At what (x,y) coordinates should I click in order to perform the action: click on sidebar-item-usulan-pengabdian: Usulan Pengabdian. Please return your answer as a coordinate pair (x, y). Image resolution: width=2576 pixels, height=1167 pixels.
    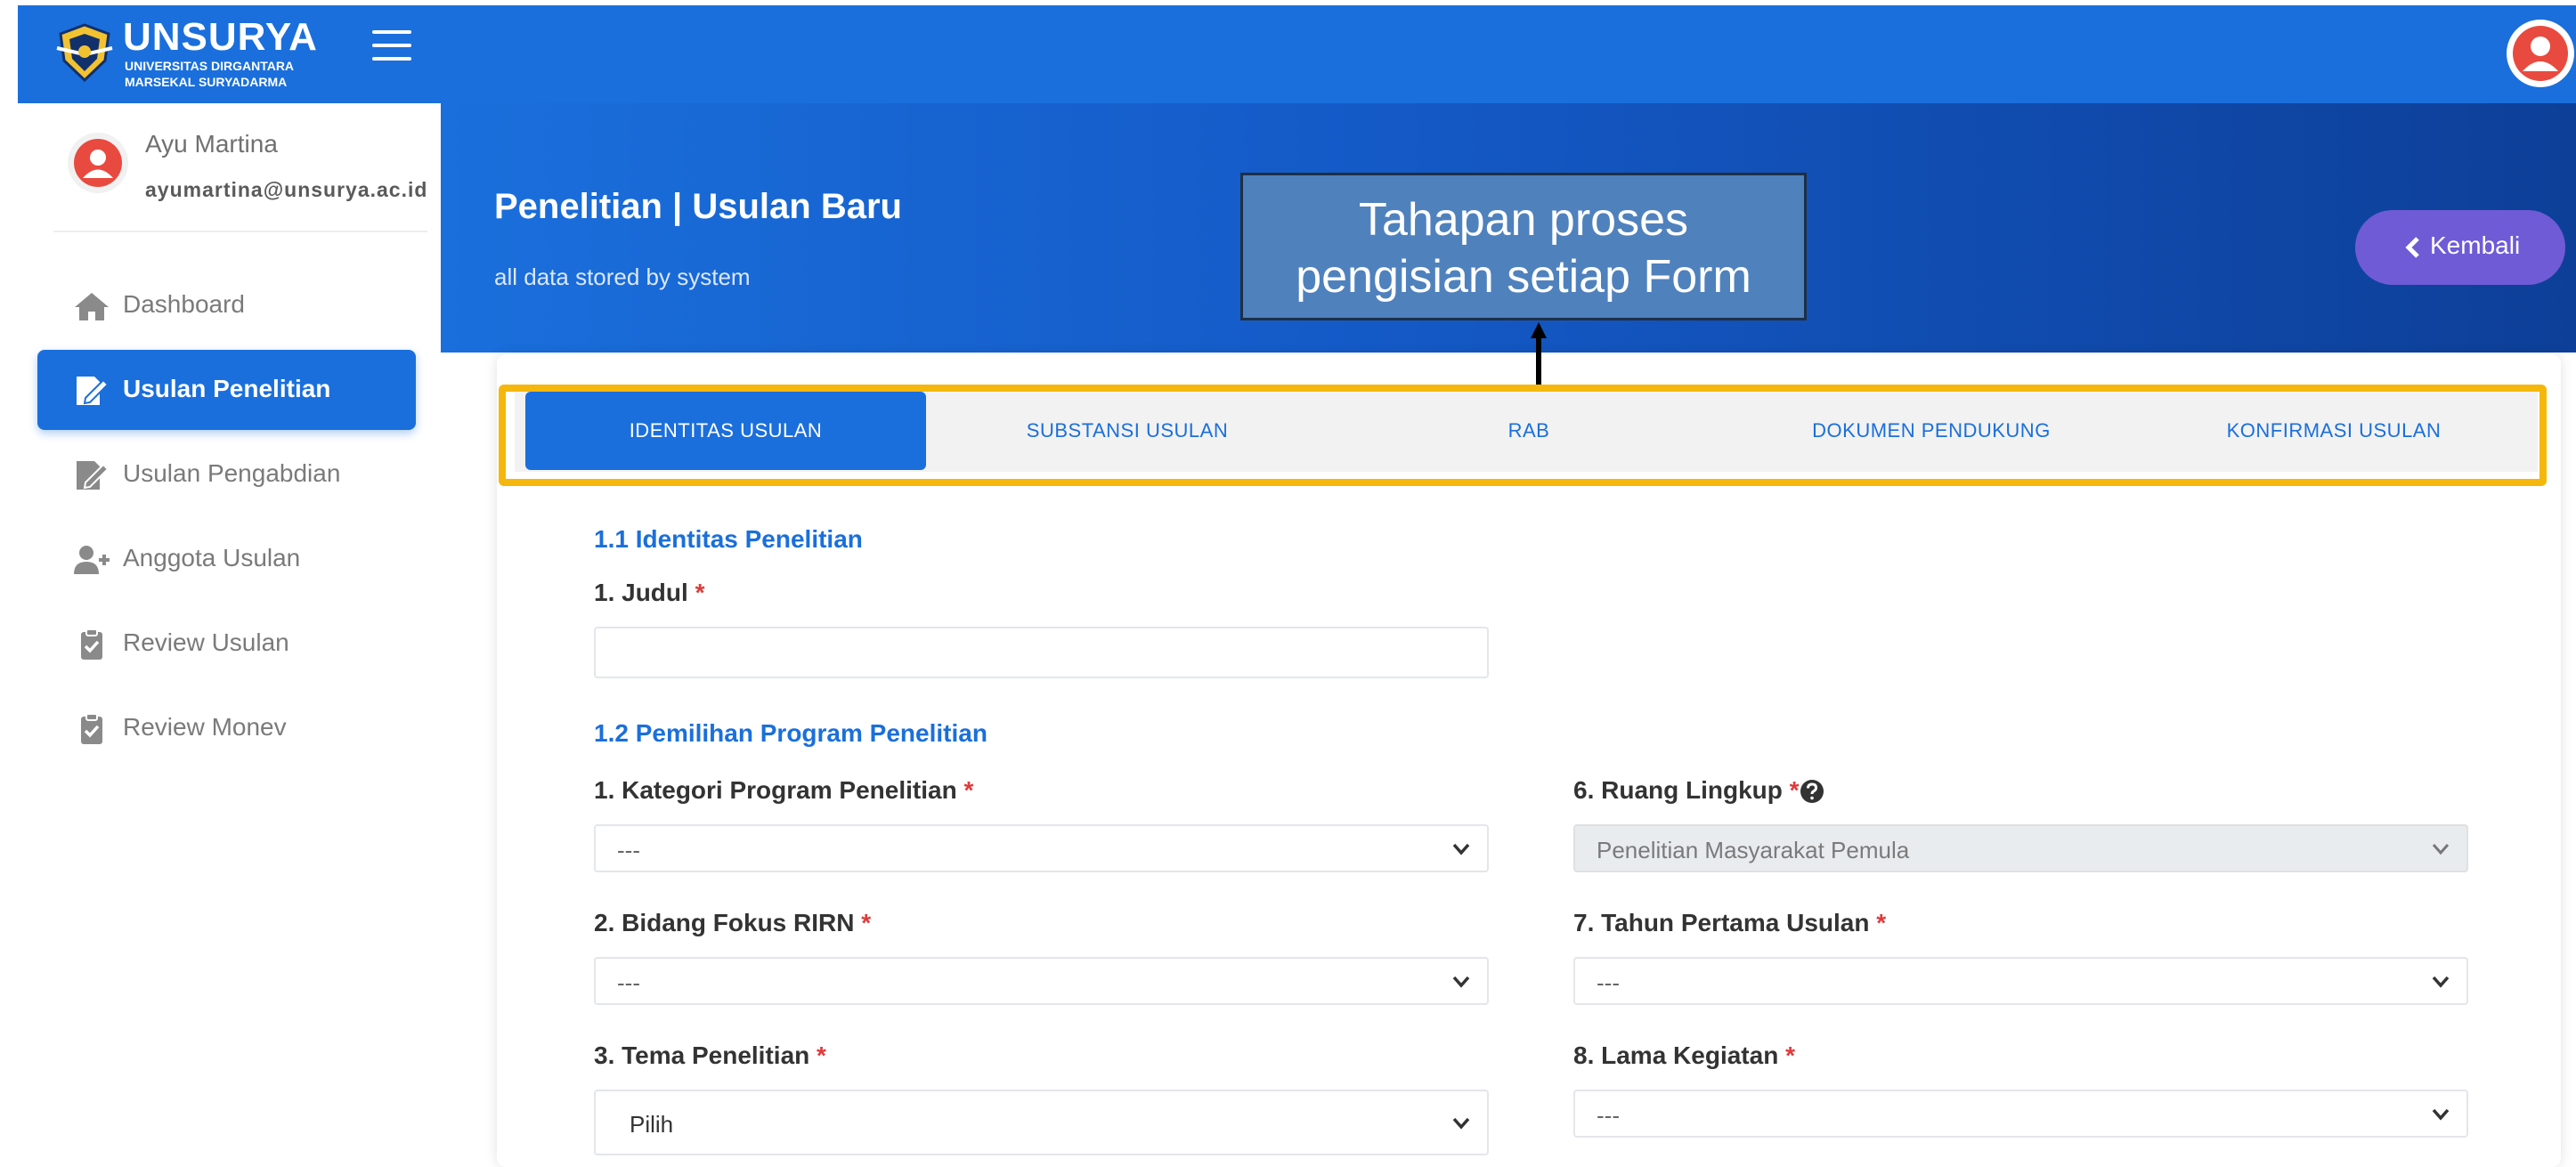
    Looking at the image, I should click on (226, 475).